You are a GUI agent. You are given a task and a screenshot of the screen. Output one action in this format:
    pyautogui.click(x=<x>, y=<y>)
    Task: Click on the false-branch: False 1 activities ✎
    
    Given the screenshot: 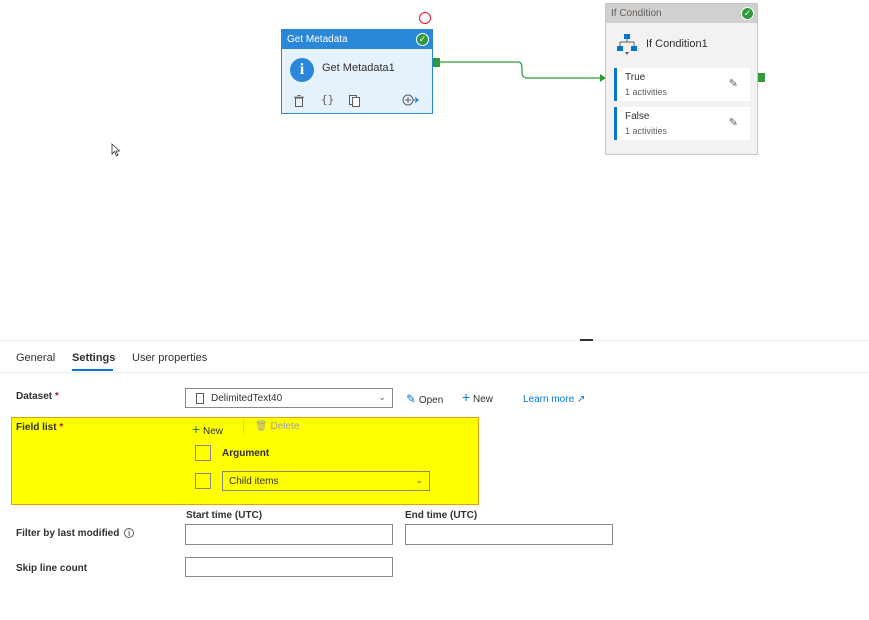 What is the action you would take?
    pyautogui.click(x=682, y=123)
    